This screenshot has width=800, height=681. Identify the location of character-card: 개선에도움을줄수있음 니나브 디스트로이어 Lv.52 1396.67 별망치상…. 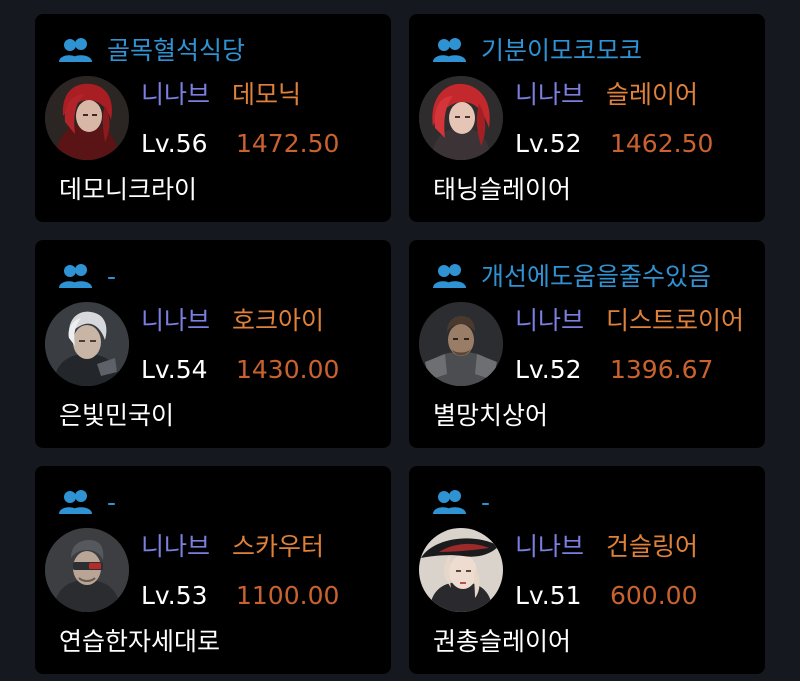
(587, 344).